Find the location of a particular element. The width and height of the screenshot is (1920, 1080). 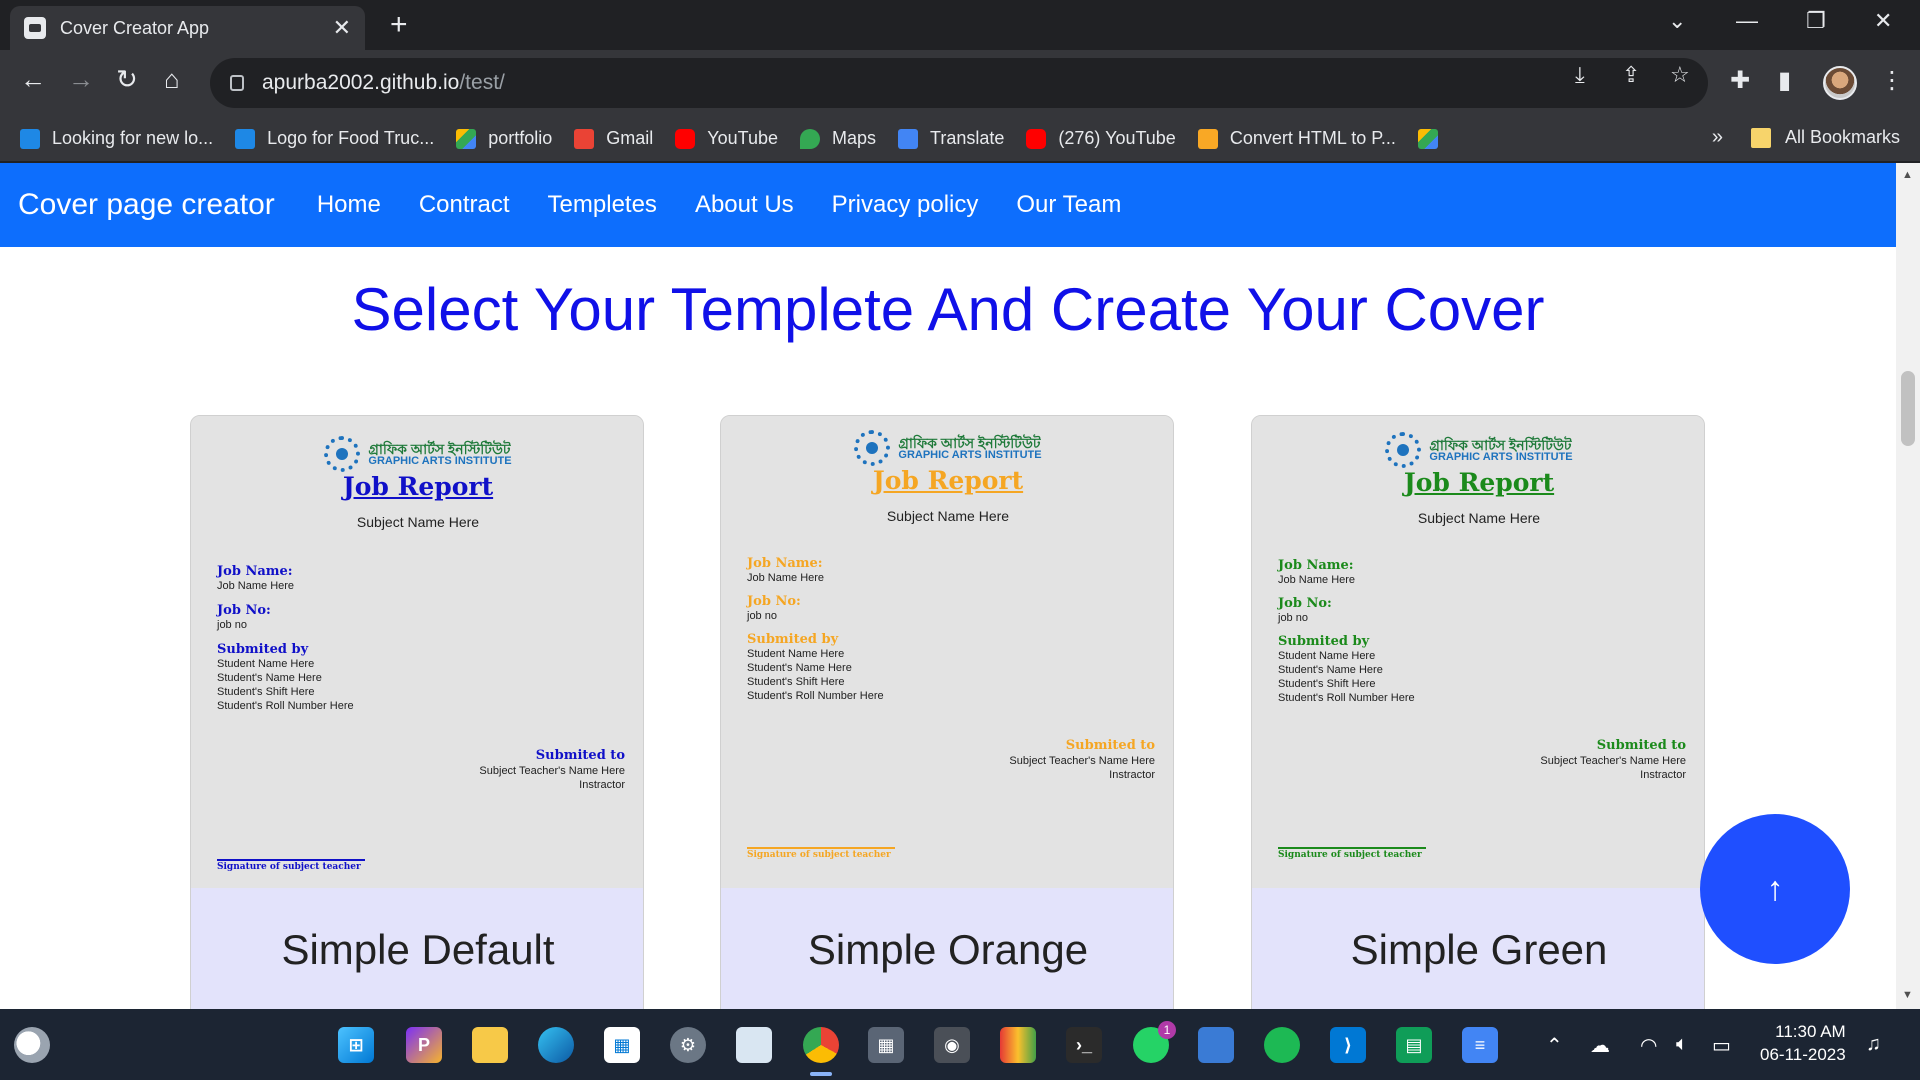

restore-icon: ❐ is located at coordinates (1816, 21).